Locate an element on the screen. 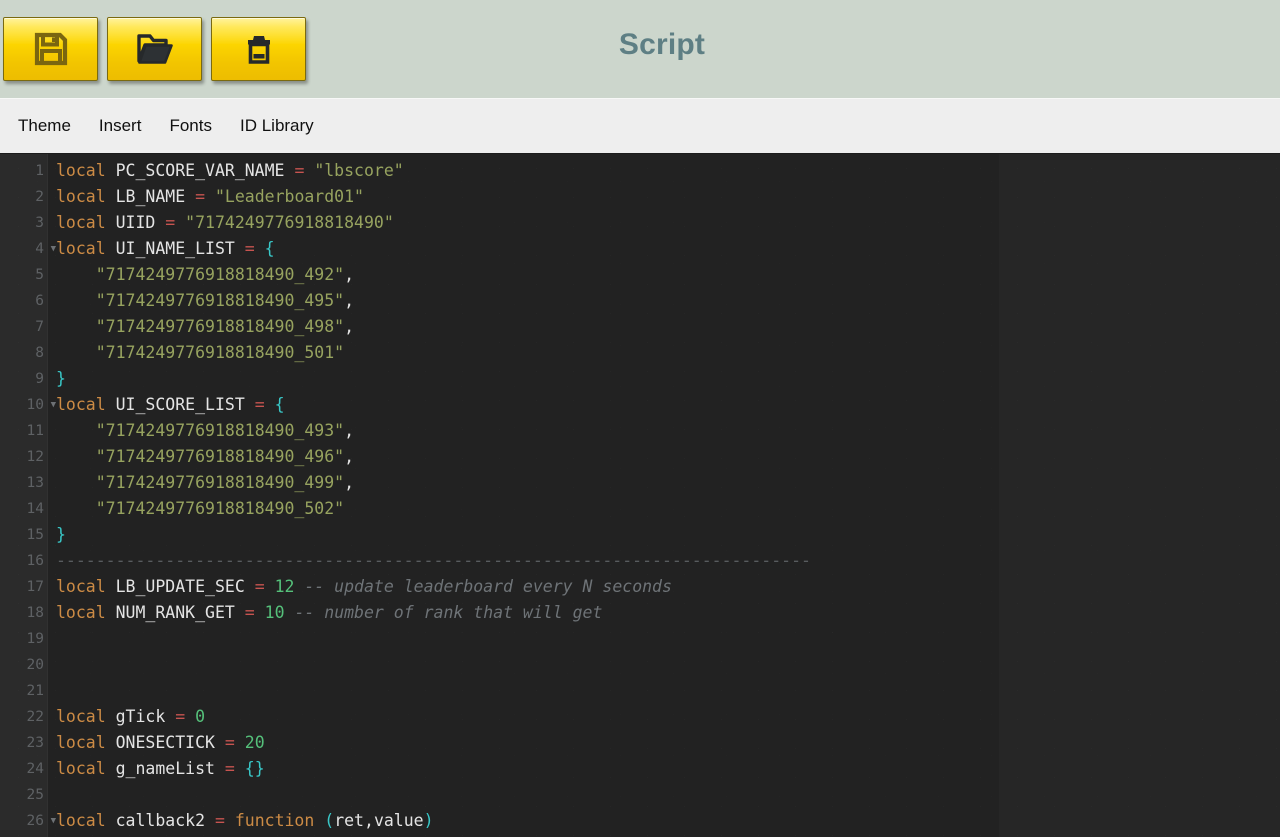 Image resolution: width=1280 pixels, height=837 pixels. token-id: value is located at coordinates (398, 820).